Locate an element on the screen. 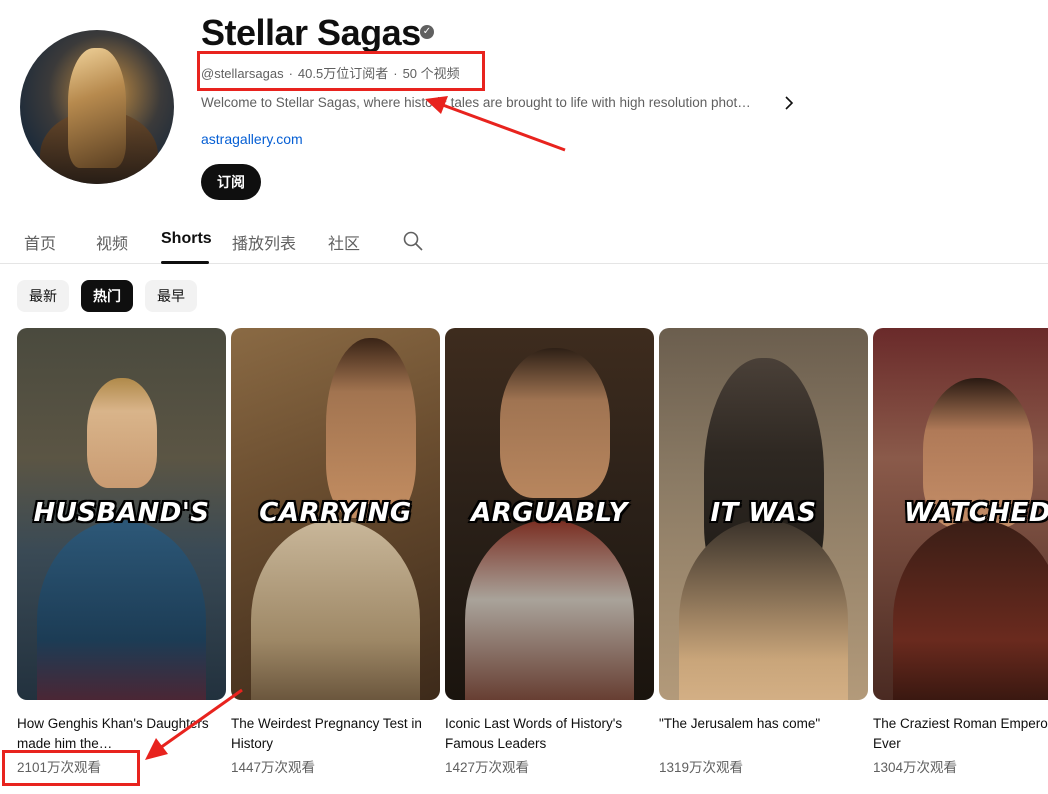 Image resolution: width=1048 pixels, height=794 pixels. short-thumbnail: CARRYING is located at coordinates (335, 514).